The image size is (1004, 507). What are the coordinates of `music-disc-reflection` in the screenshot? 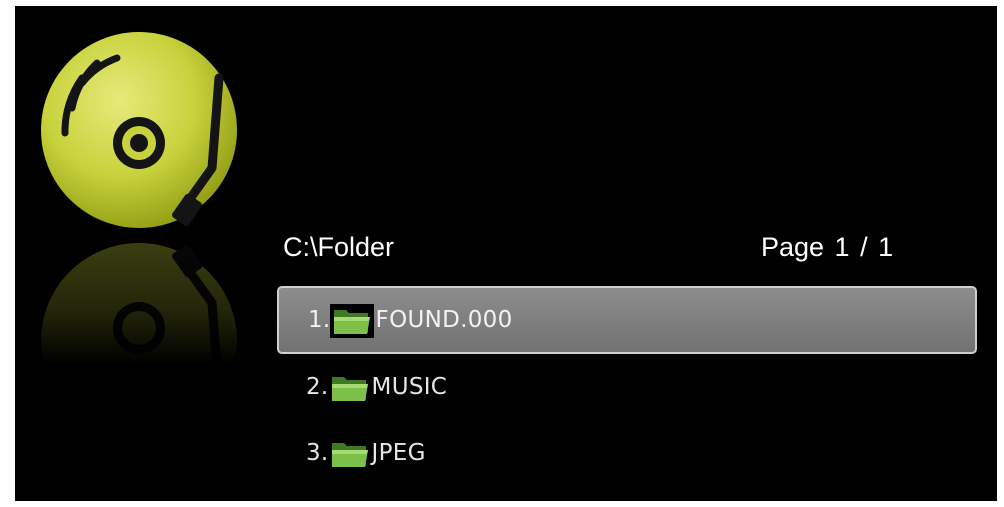 It's located at (139, 340).